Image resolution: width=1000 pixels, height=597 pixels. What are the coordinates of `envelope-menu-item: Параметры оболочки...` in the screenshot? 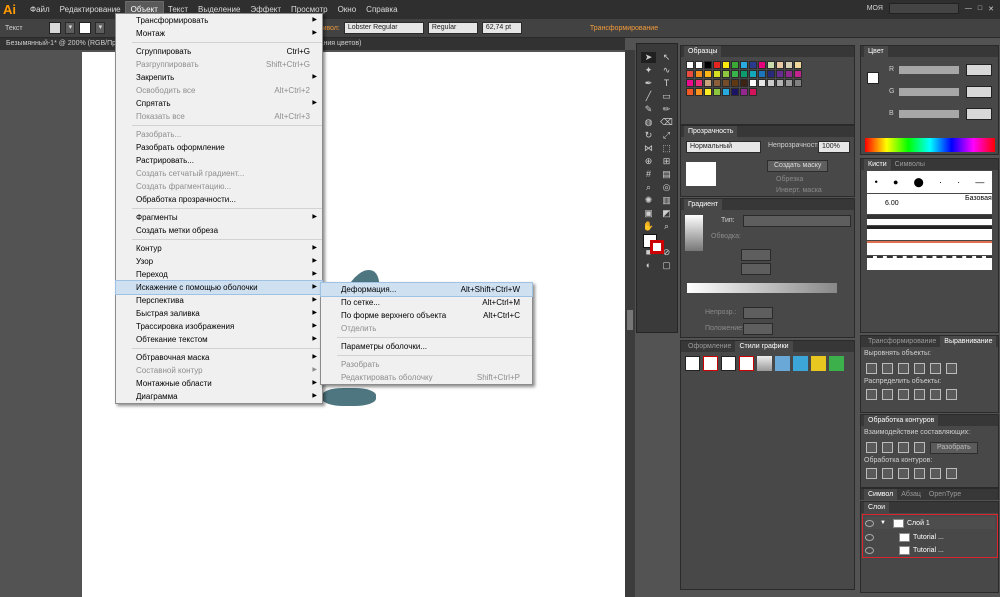 It's located at (426, 346).